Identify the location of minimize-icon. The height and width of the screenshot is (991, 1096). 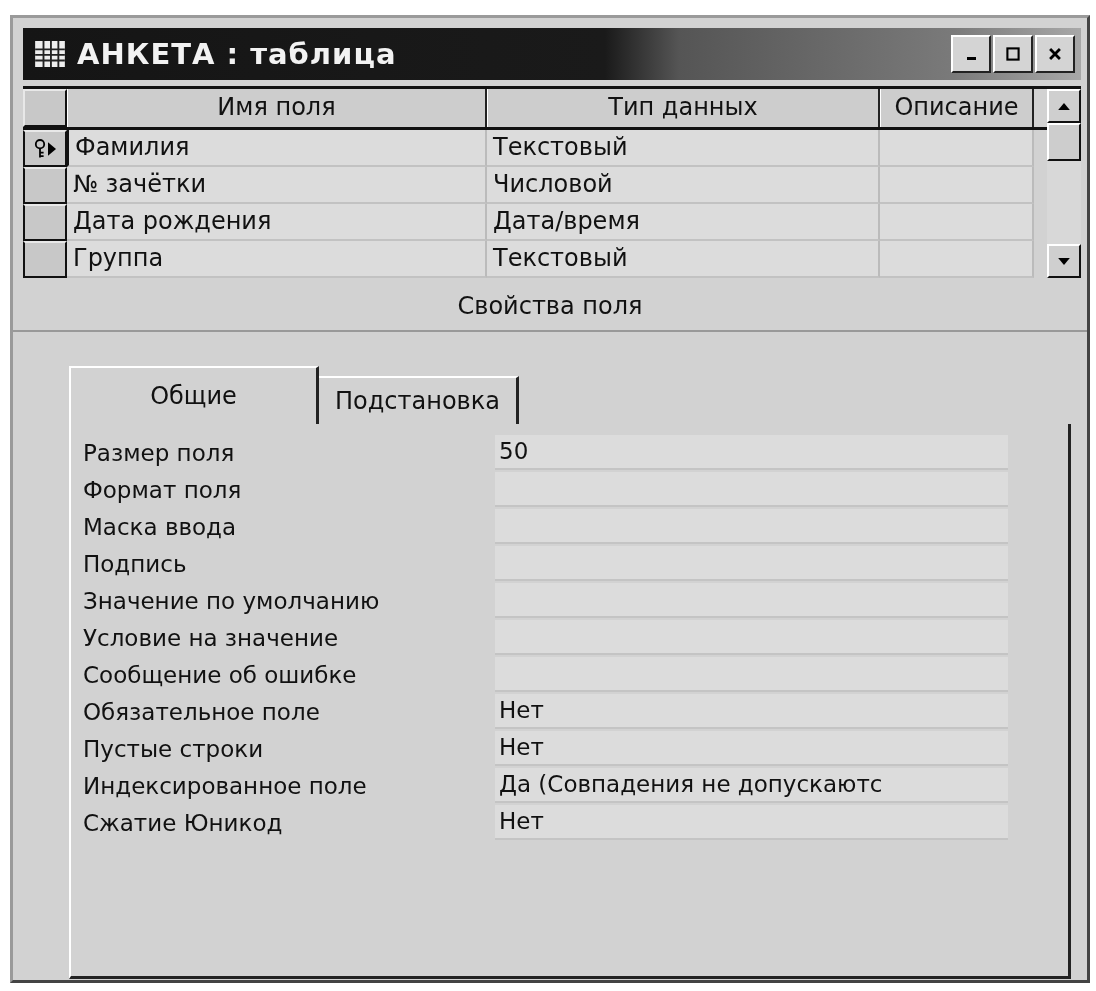
(971, 58).